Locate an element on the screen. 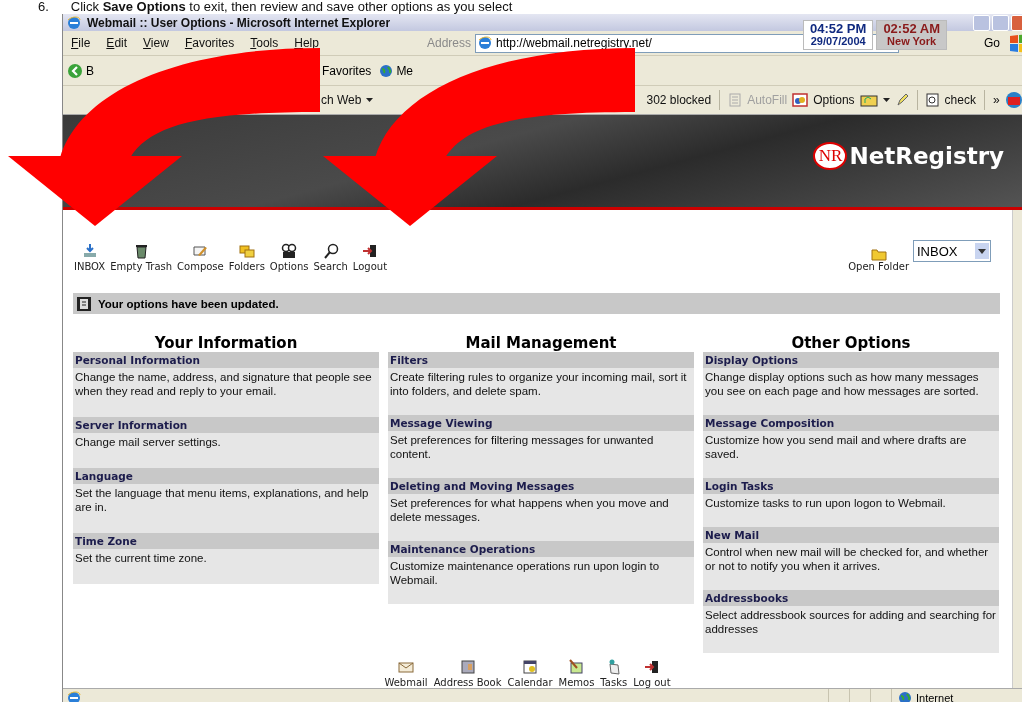 This screenshot has height=702, width=1022. toolbar-label: 302 blocked is located at coordinates (679, 100).